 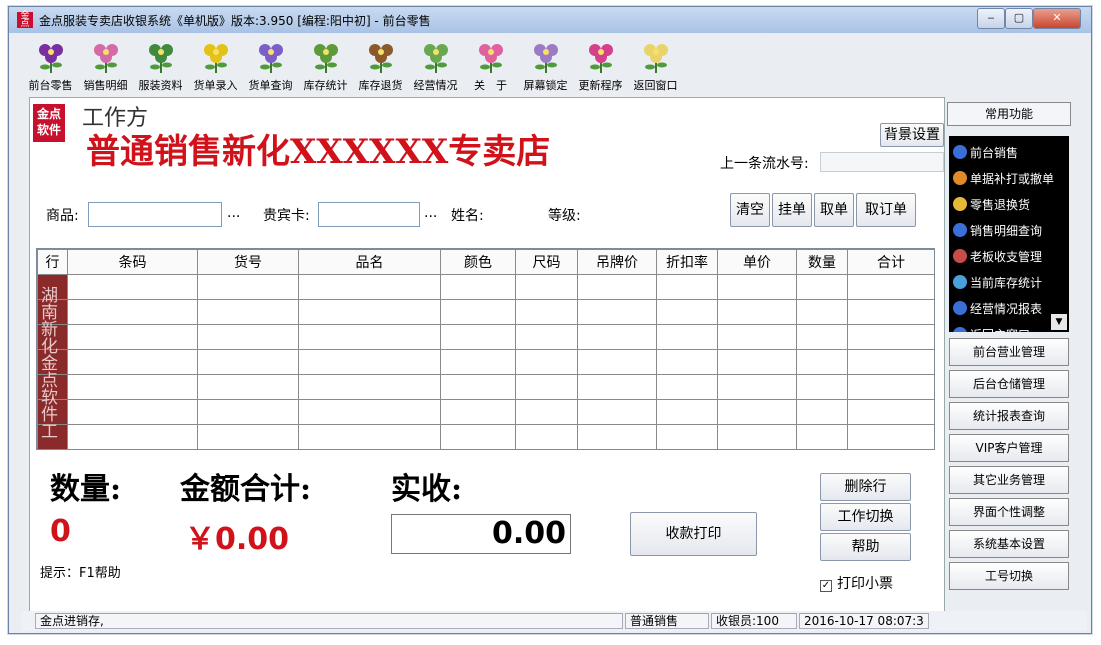 I want to click on toolbar-button-7: 经营情况, so click(x=435, y=67).